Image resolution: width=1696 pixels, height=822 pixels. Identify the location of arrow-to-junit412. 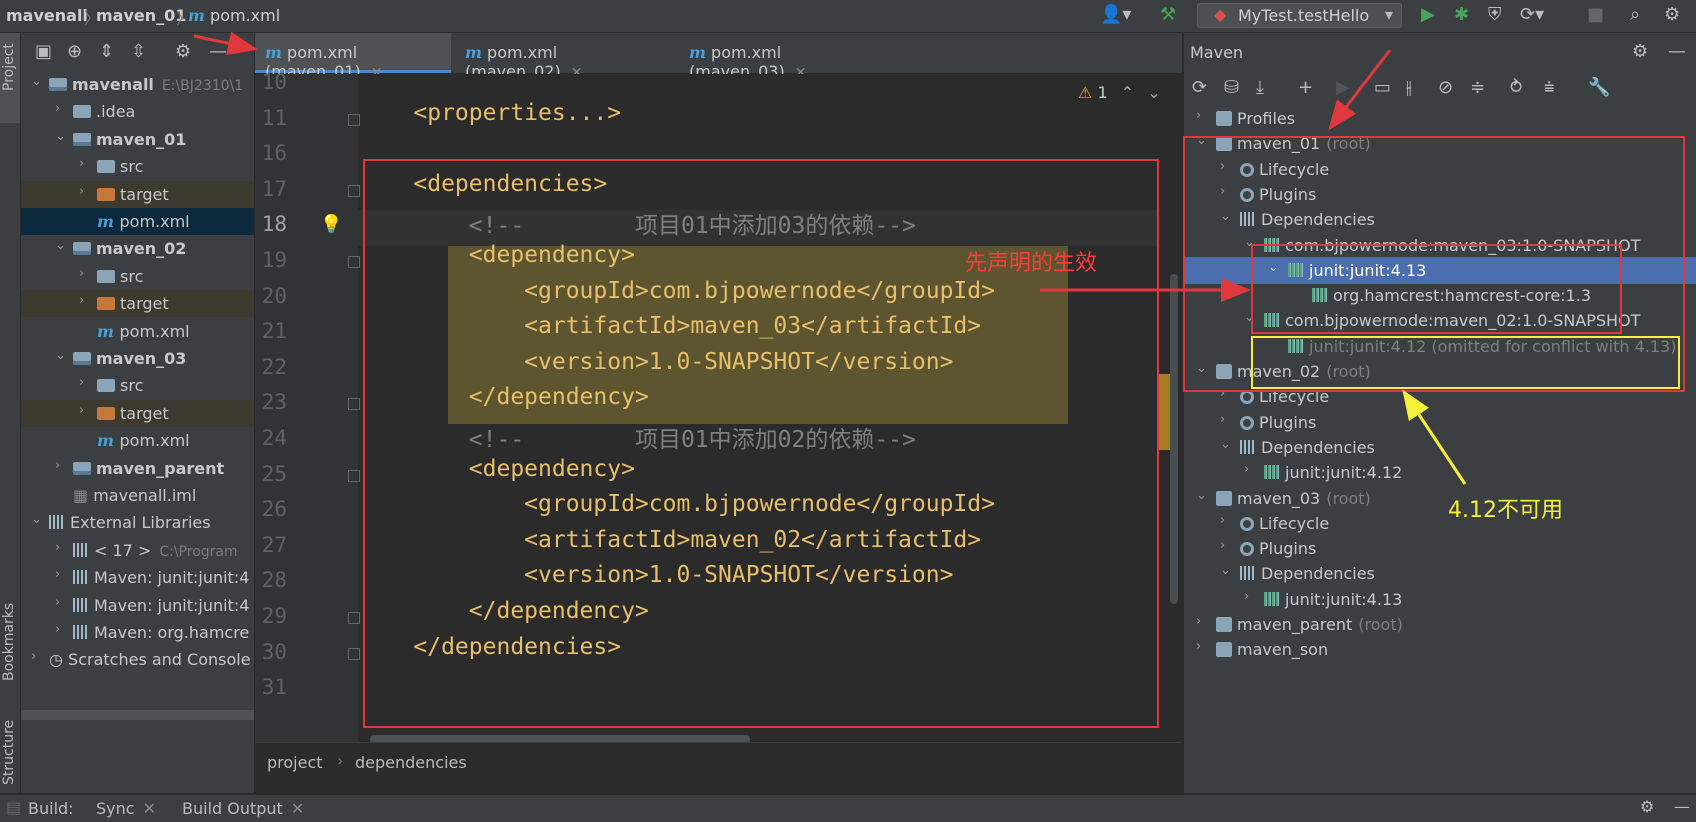
(1434, 437).